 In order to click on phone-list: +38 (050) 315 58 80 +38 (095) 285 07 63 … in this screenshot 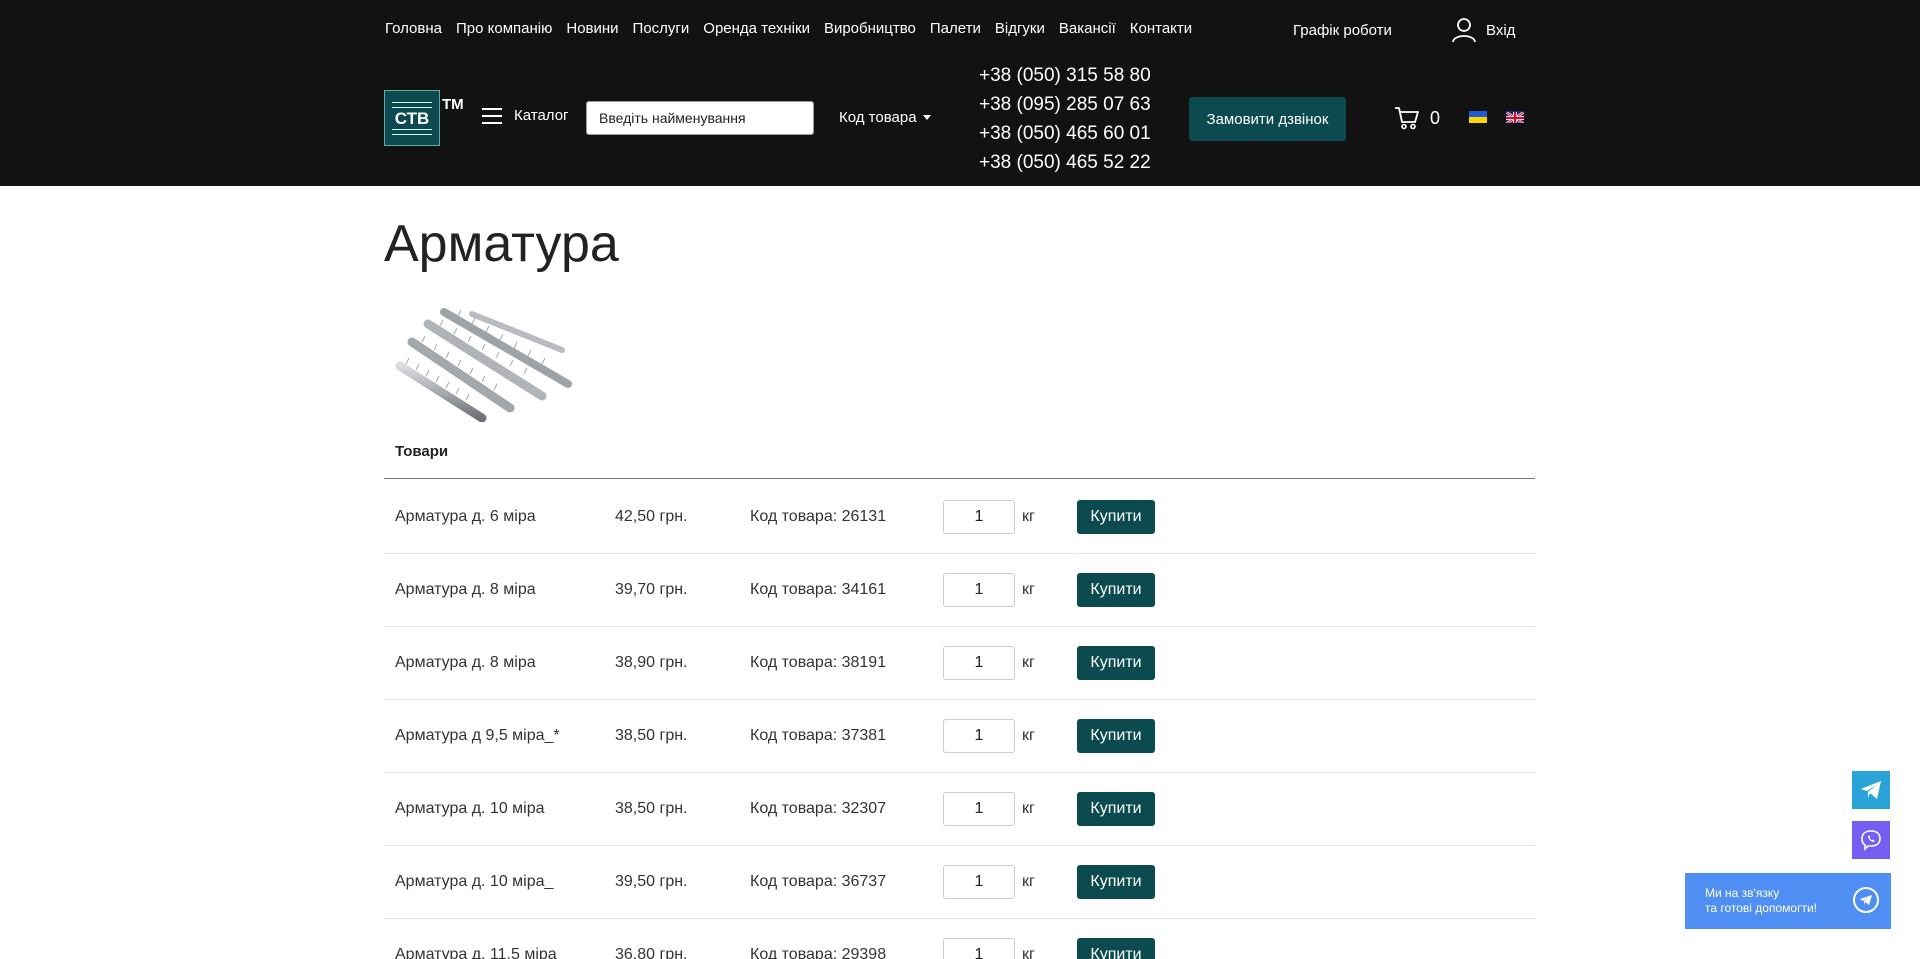, I will do `click(1065, 119)`.